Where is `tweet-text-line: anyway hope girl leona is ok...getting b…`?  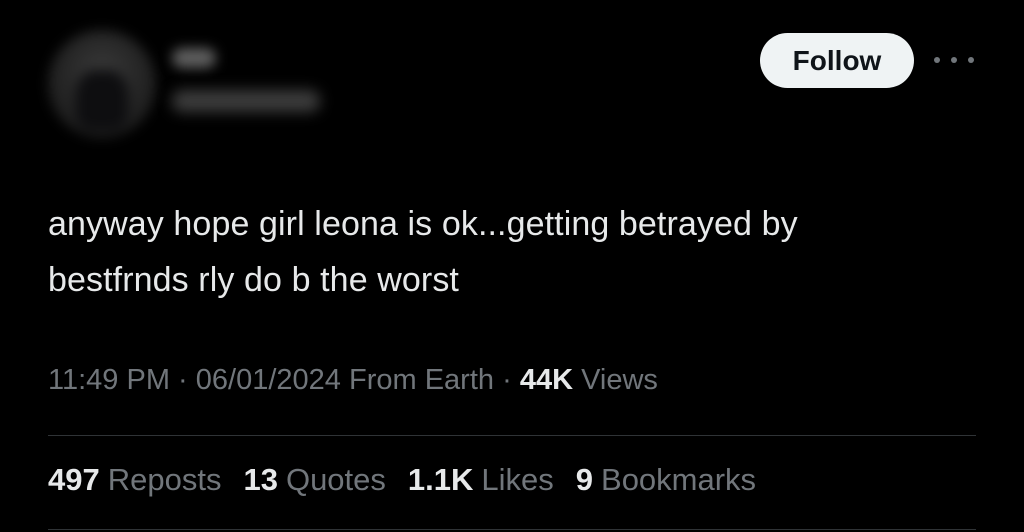
tweet-text-line: anyway hope girl leona is ok...getting b… is located at coordinates (423, 224).